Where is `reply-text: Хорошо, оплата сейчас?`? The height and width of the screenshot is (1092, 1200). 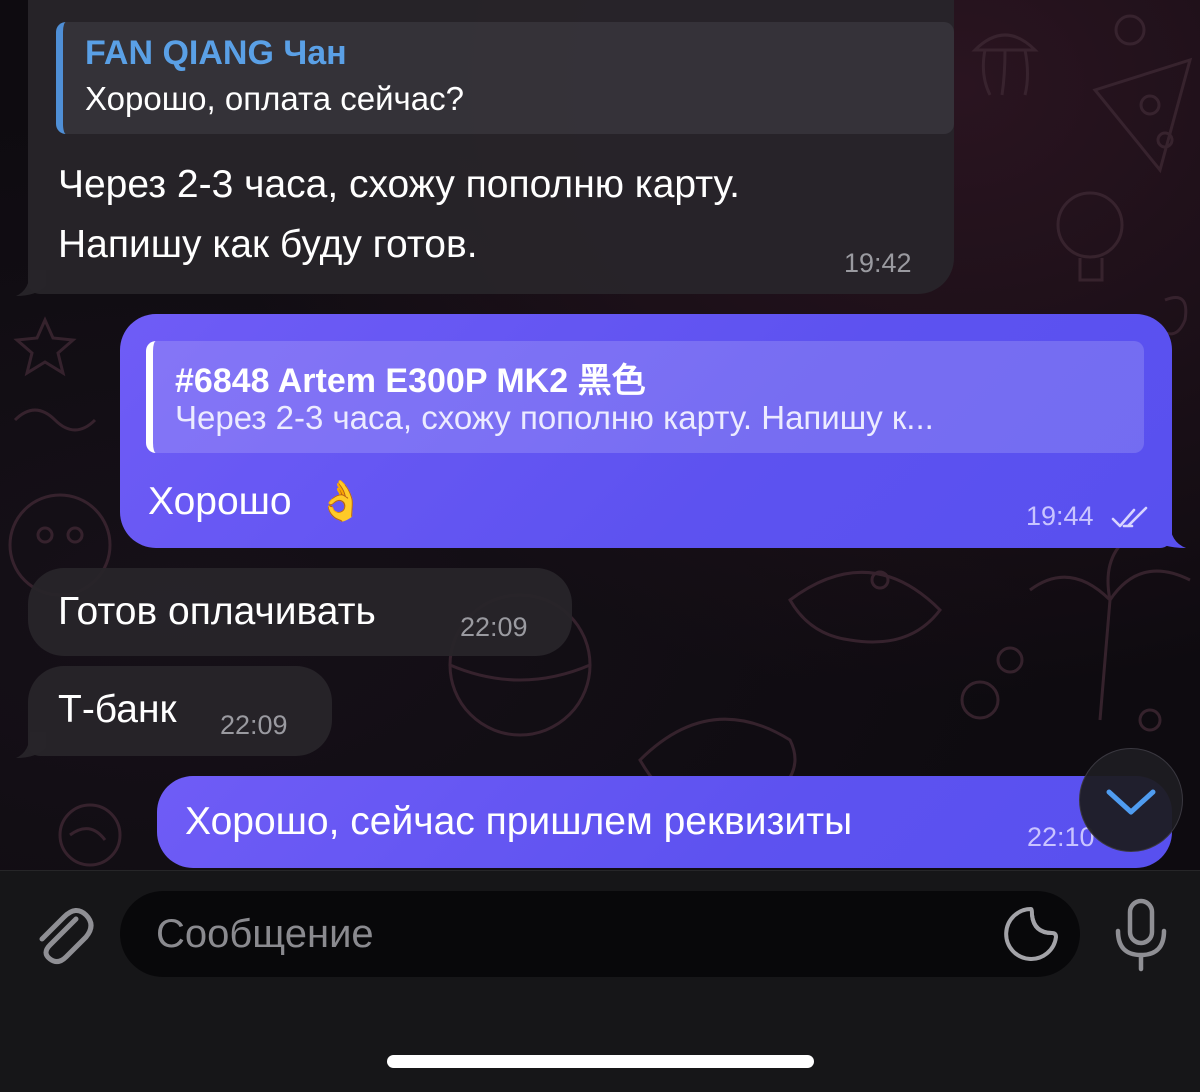
reply-text: Хорошо, оплата сейчас? is located at coordinates (274, 98).